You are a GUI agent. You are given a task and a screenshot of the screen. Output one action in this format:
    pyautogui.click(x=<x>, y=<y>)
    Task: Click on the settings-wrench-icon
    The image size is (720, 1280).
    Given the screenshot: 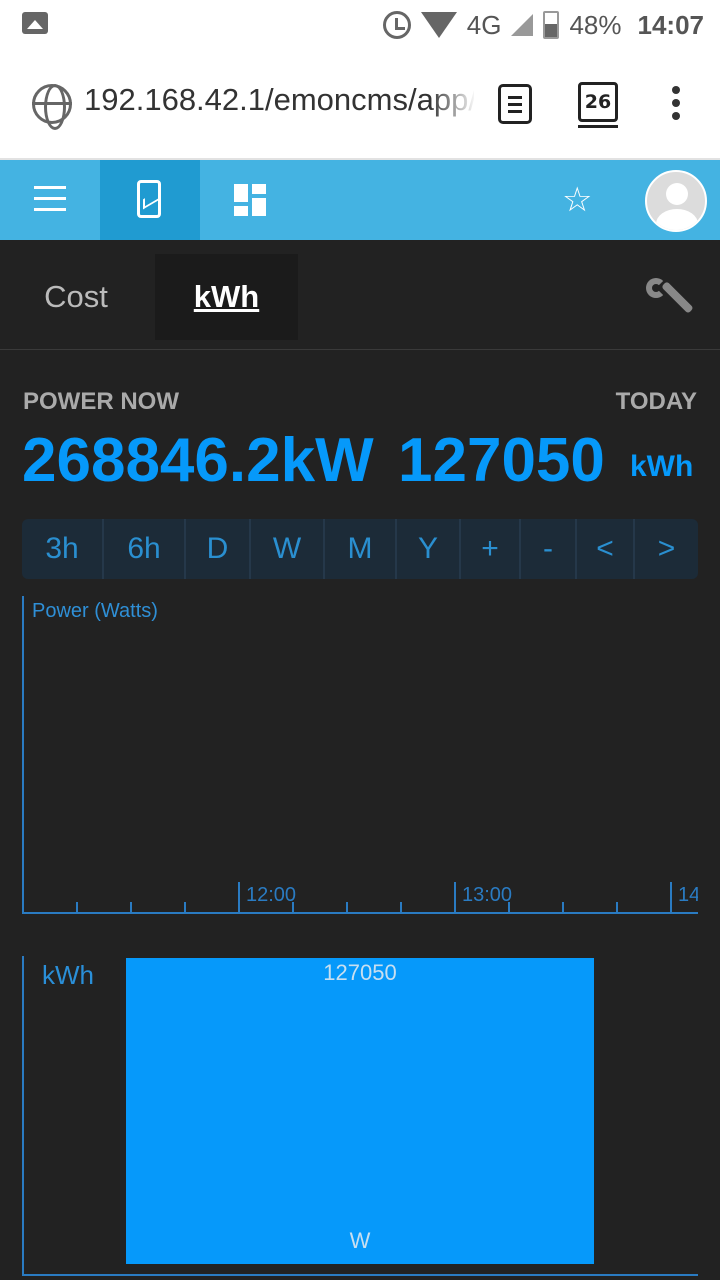 What is the action you would take?
    pyautogui.click(x=669, y=298)
    